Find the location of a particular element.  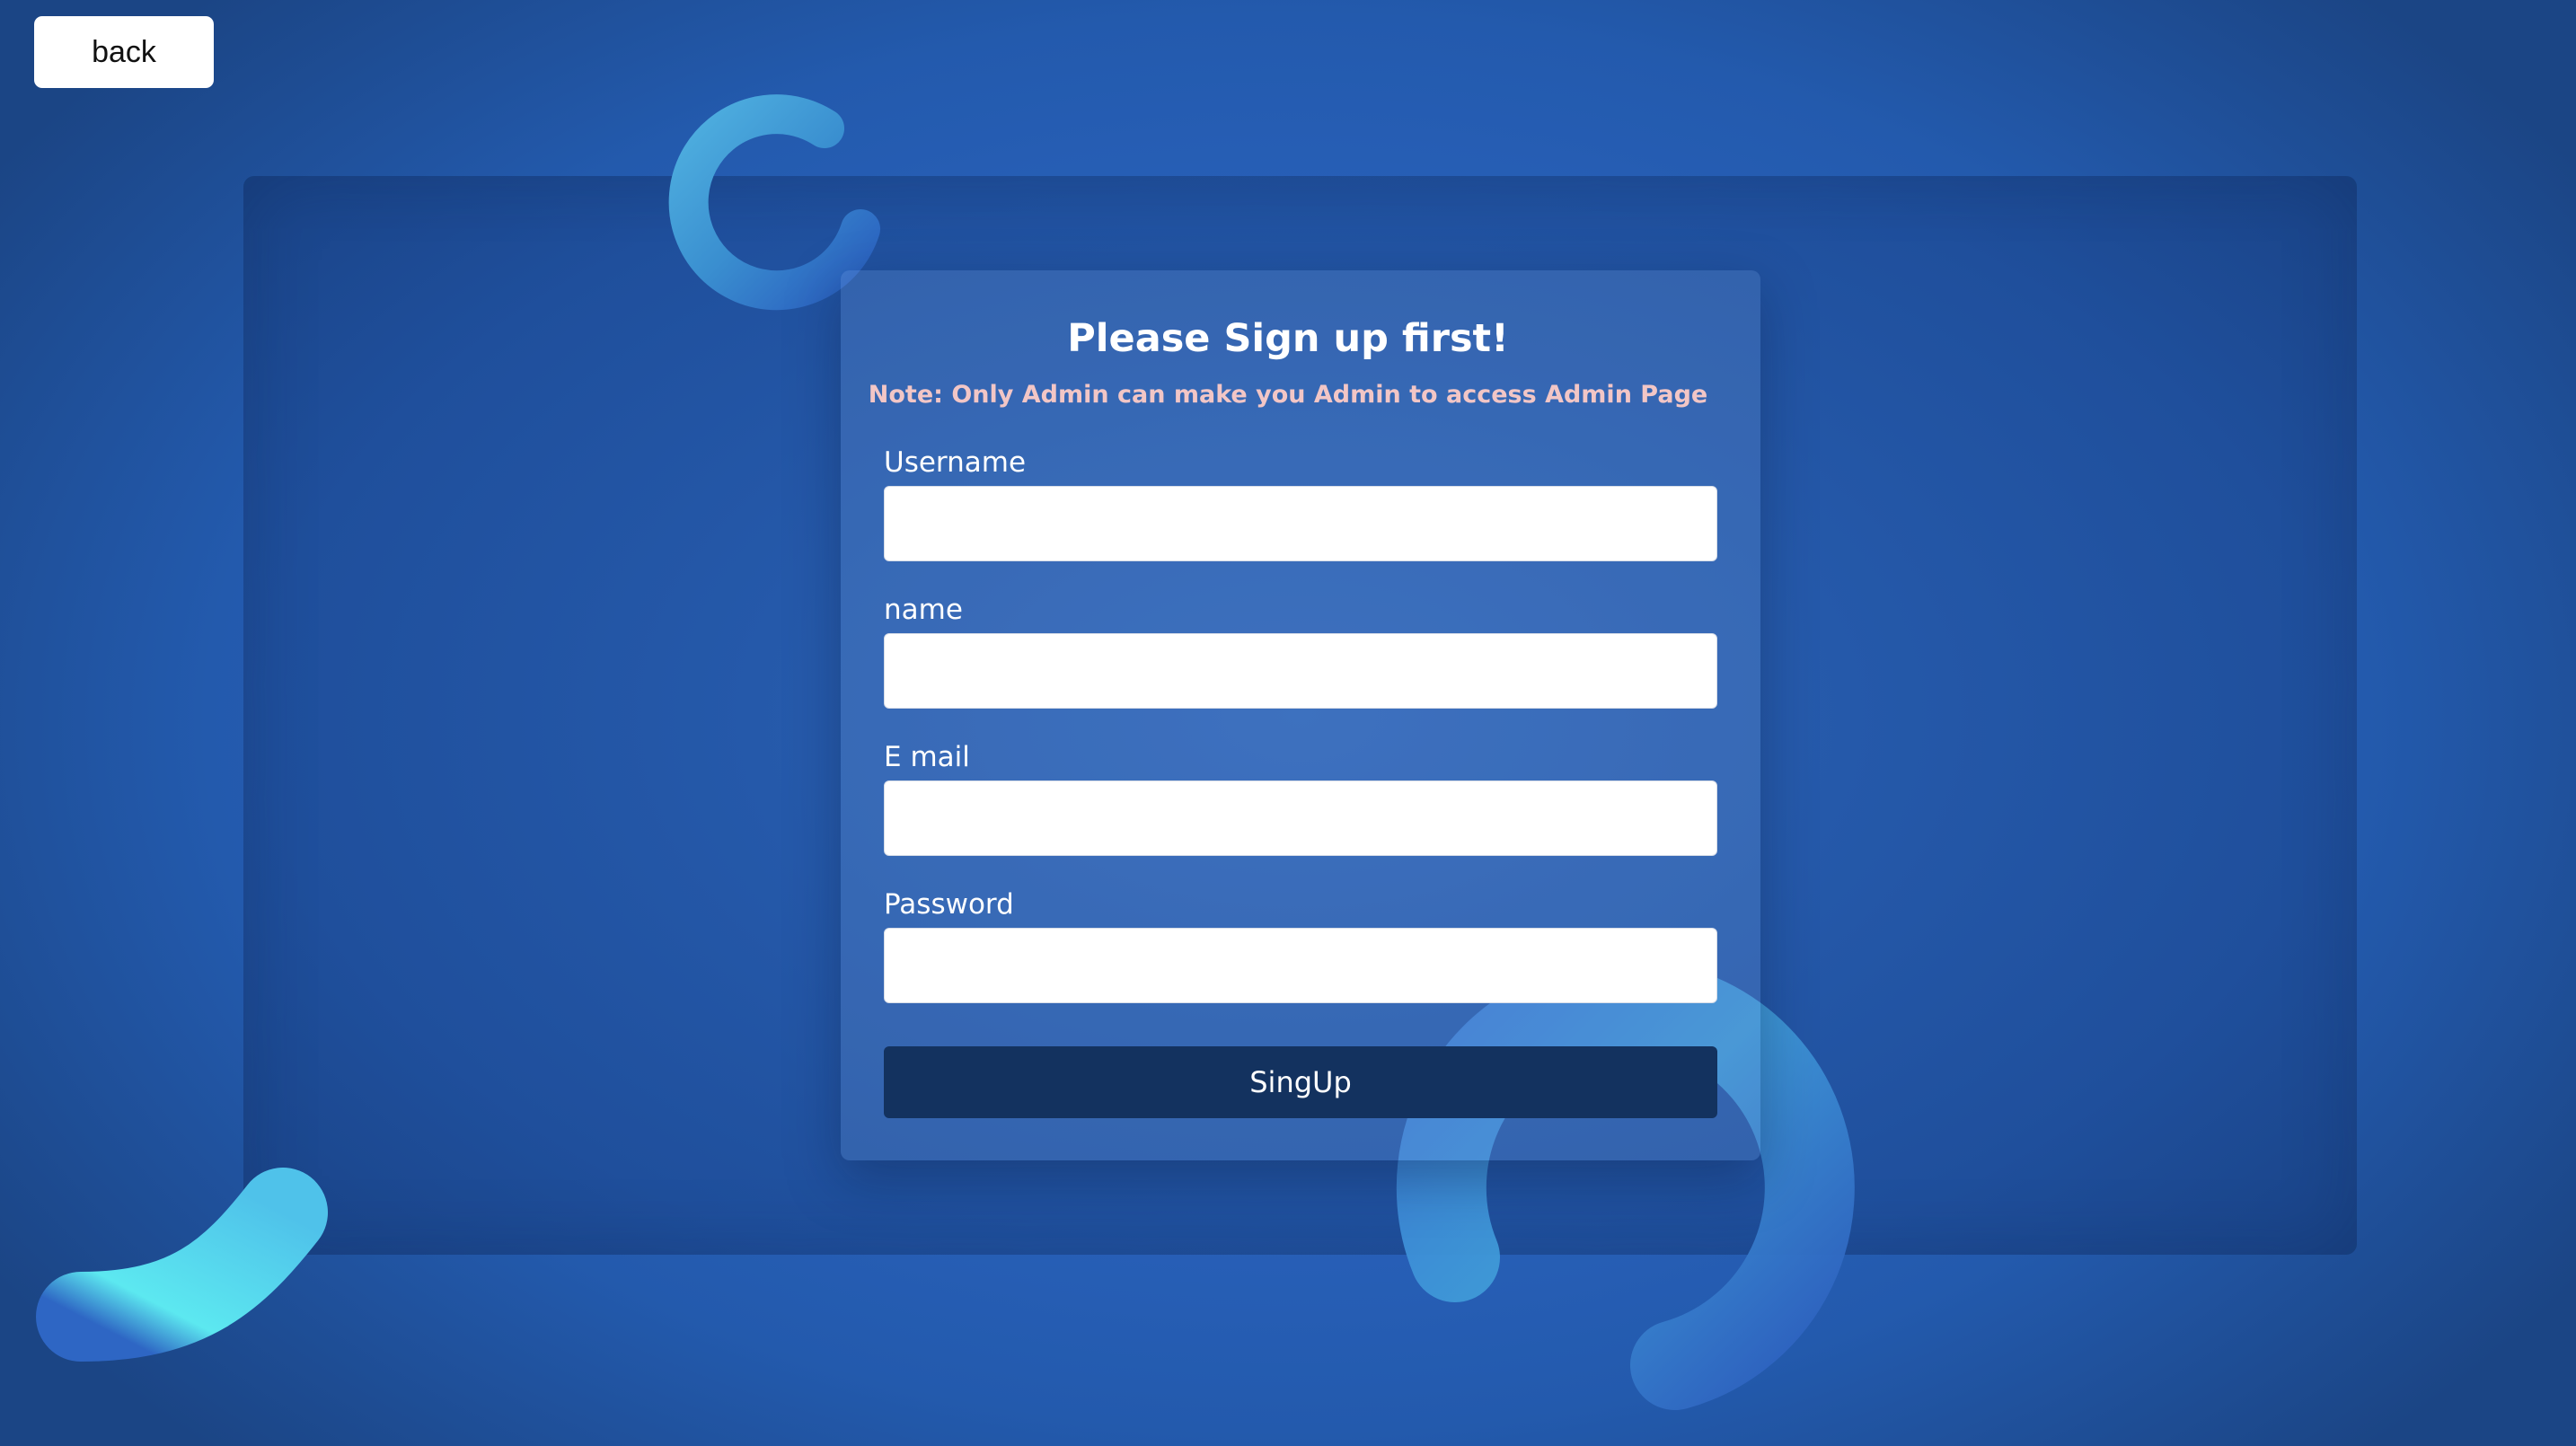

email-input is located at coordinates (1300, 818).